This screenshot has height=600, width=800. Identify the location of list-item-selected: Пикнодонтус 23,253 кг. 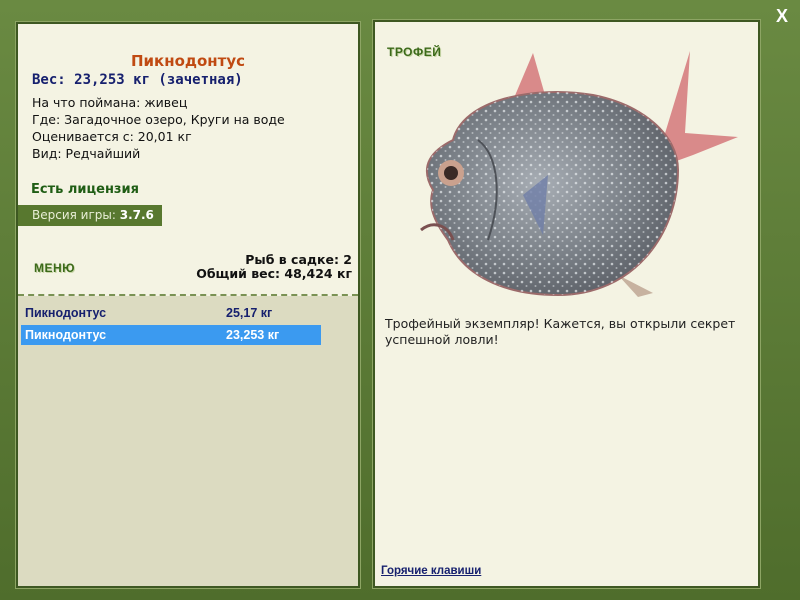
(171, 335).